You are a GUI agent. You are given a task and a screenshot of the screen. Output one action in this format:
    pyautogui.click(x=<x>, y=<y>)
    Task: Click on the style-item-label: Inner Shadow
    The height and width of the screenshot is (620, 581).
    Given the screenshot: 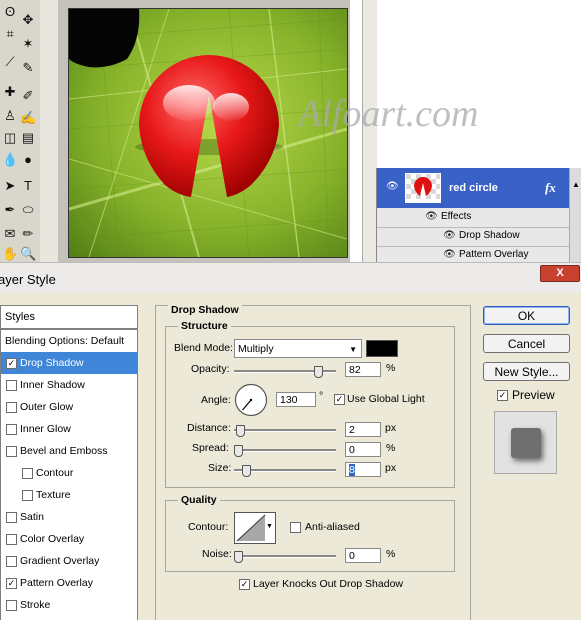 What is the action you would take?
    pyautogui.click(x=52, y=385)
    